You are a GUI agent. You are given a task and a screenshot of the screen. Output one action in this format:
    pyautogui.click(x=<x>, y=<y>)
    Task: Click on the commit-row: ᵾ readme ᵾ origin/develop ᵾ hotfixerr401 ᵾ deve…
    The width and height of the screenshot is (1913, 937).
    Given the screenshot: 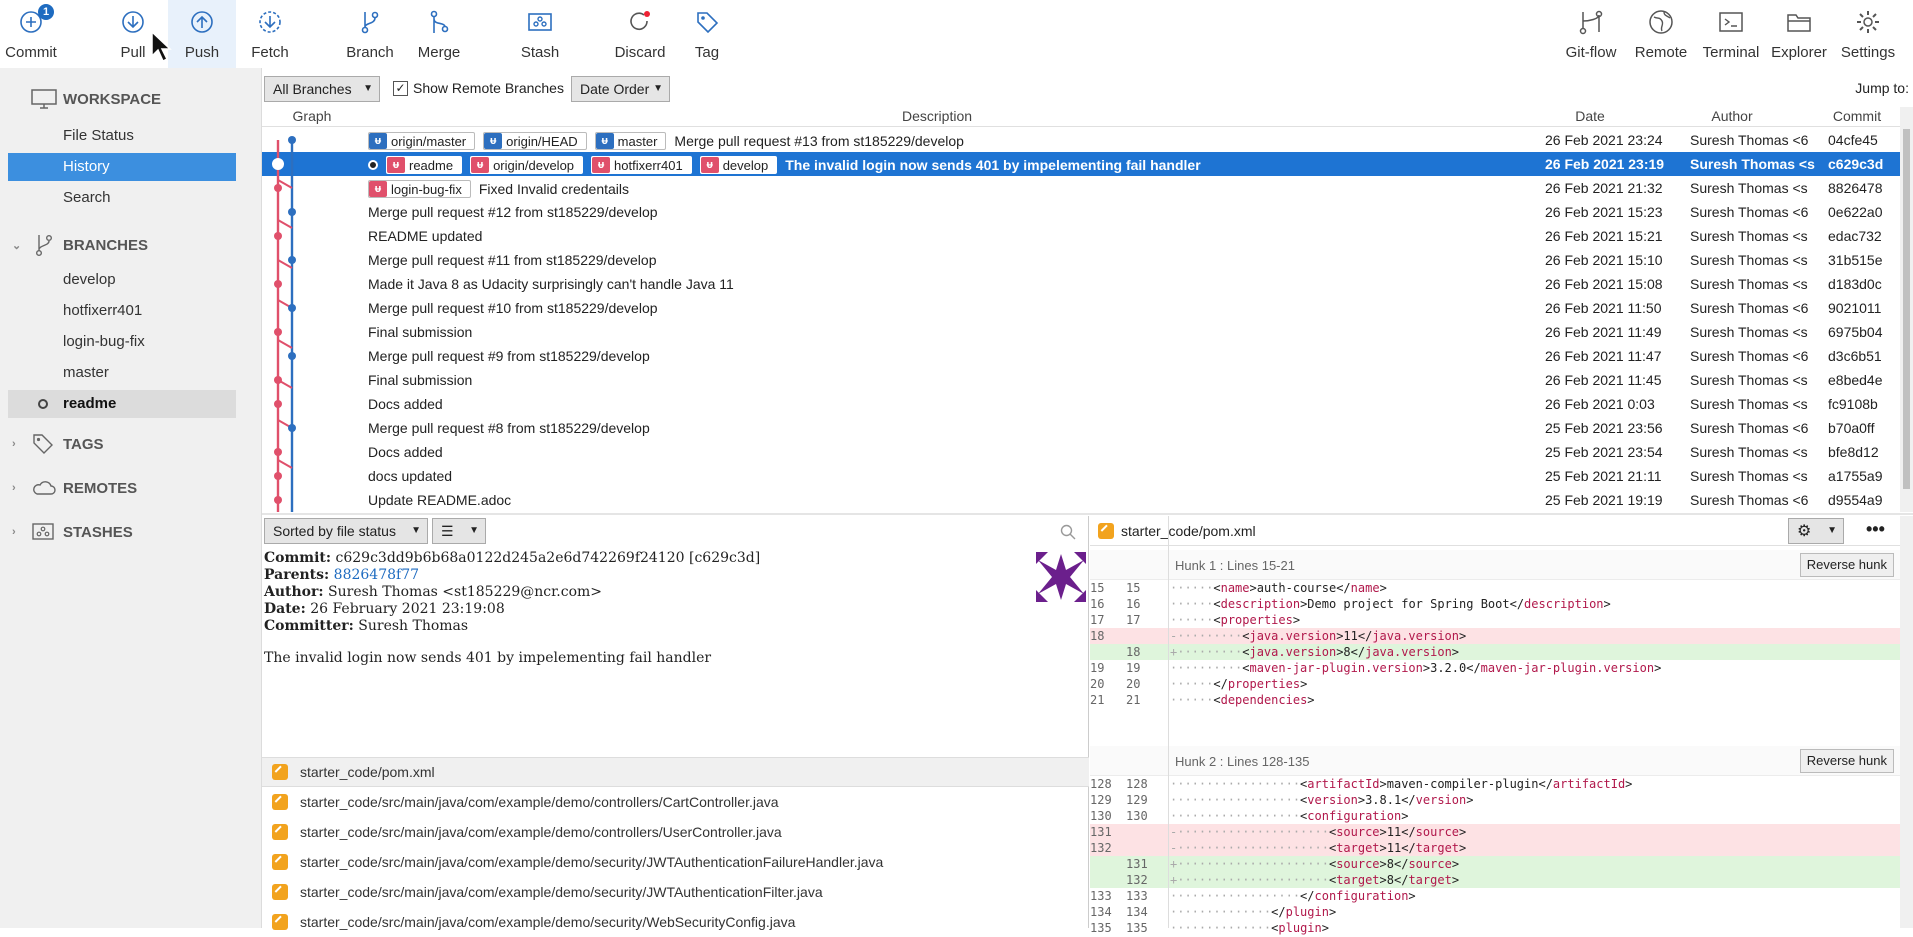 What is the action you would take?
    pyautogui.click(x=1081, y=164)
    